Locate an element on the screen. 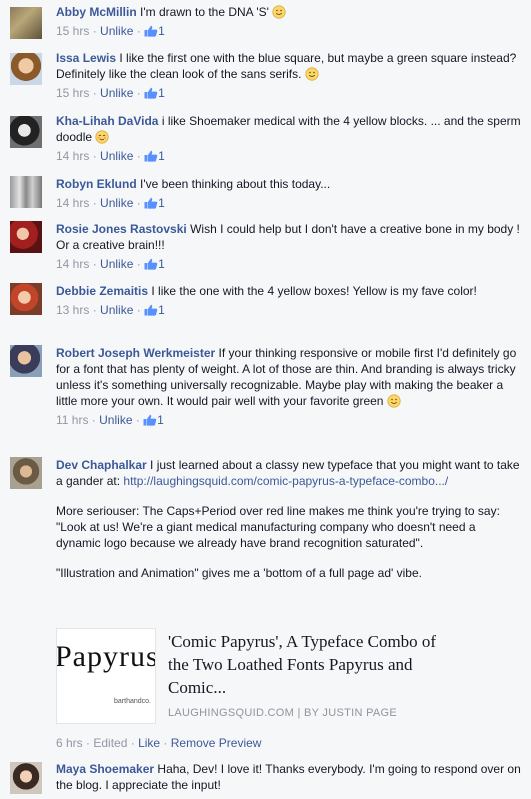 This screenshot has width=531, height=799. comment-meta: 11 hrs · Unlike · 1 is located at coordinates (110, 420).